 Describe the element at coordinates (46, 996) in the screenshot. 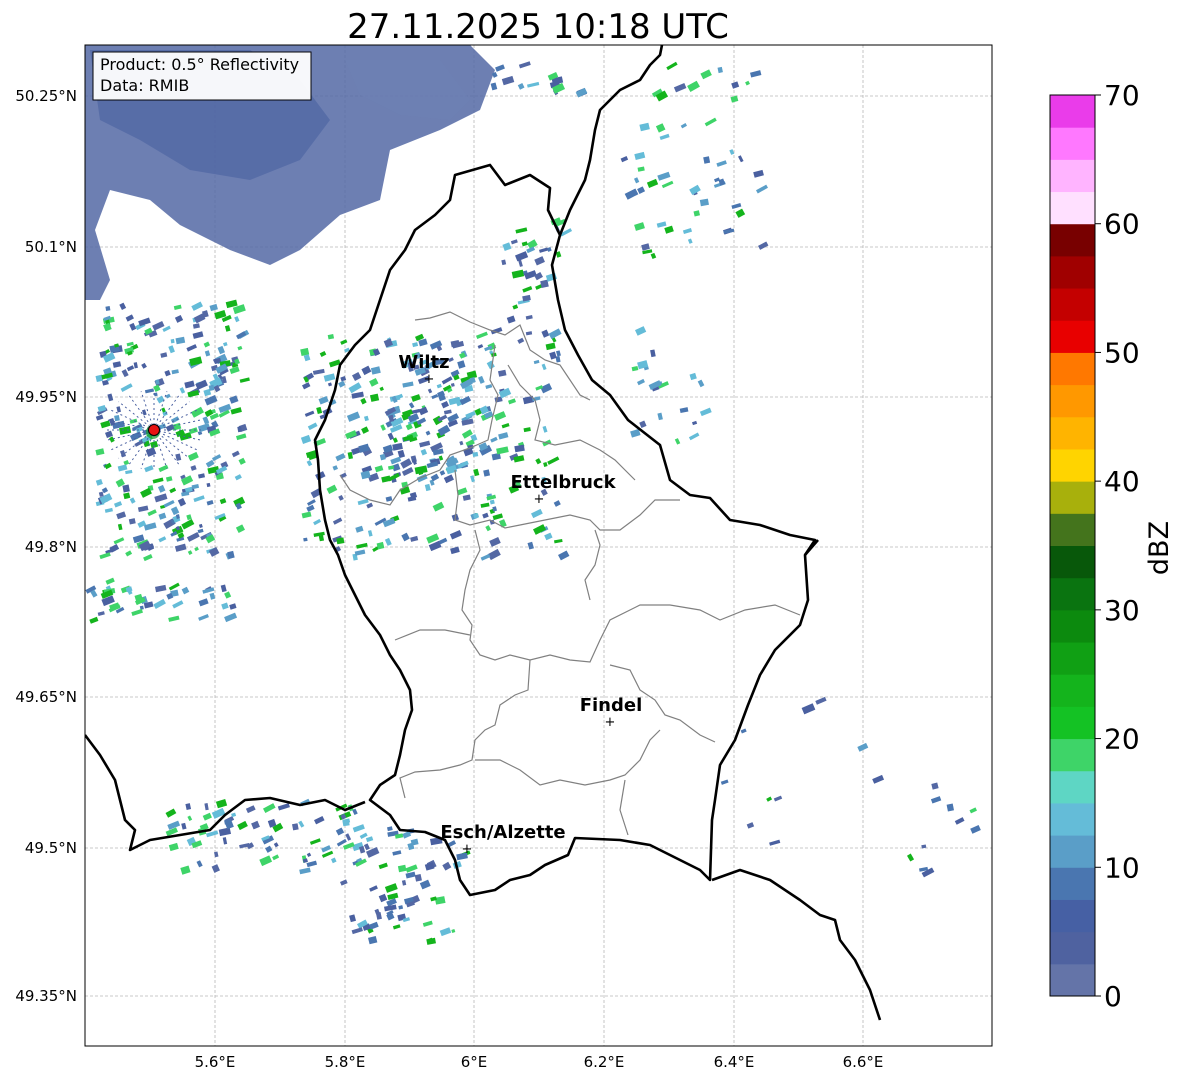

I see `lat-tick-label: 49.35°N` at that location.